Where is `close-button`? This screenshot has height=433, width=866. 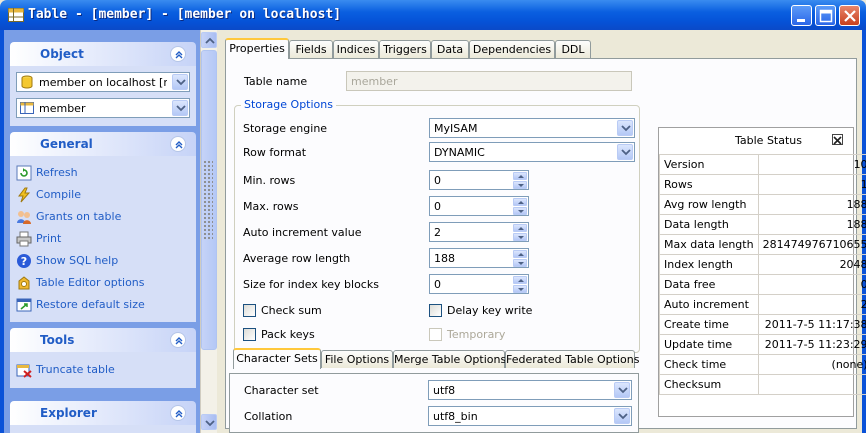
close-button is located at coordinates (849, 15).